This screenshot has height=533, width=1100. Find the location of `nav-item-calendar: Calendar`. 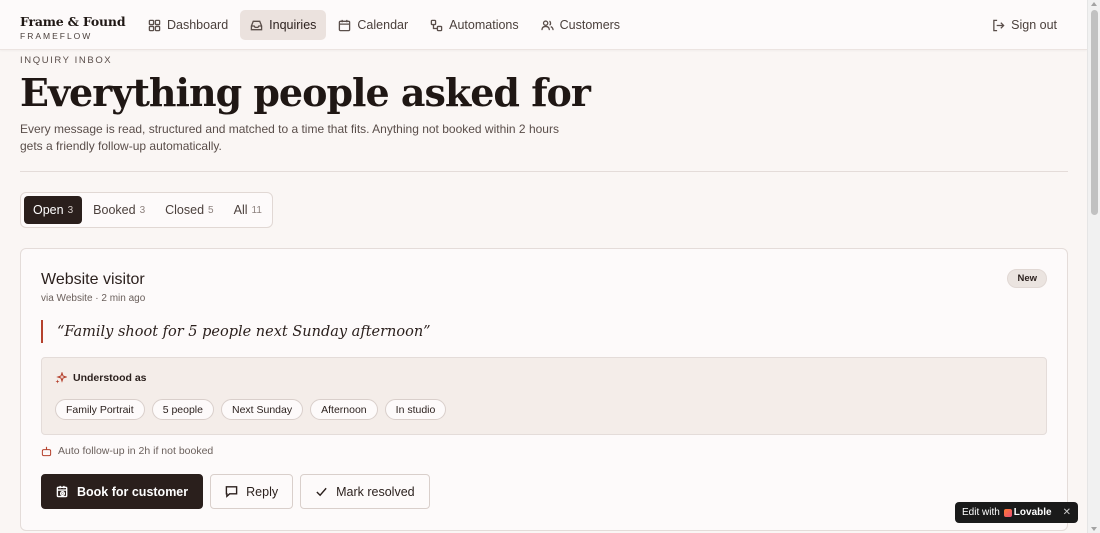

nav-item-calendar: Calendar is located at coordinates (373, 25).